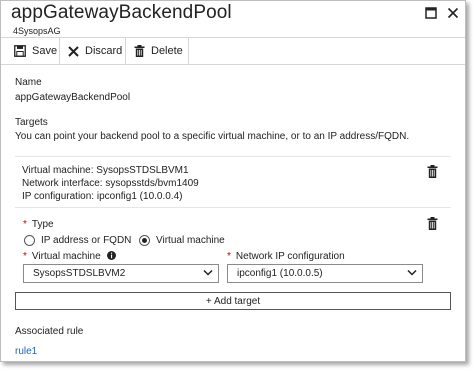  I want to click on targets-label: Targets, so click(31, 122).